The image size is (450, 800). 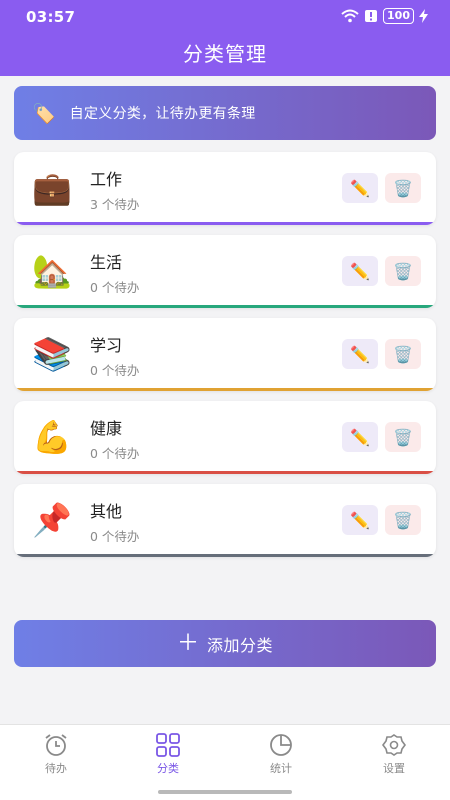 What do you see at coordinates (162, 114) in the screenshot?
I see `banner-text: 自定义分类，让待办更有条理` at bounding box center [162, 114].